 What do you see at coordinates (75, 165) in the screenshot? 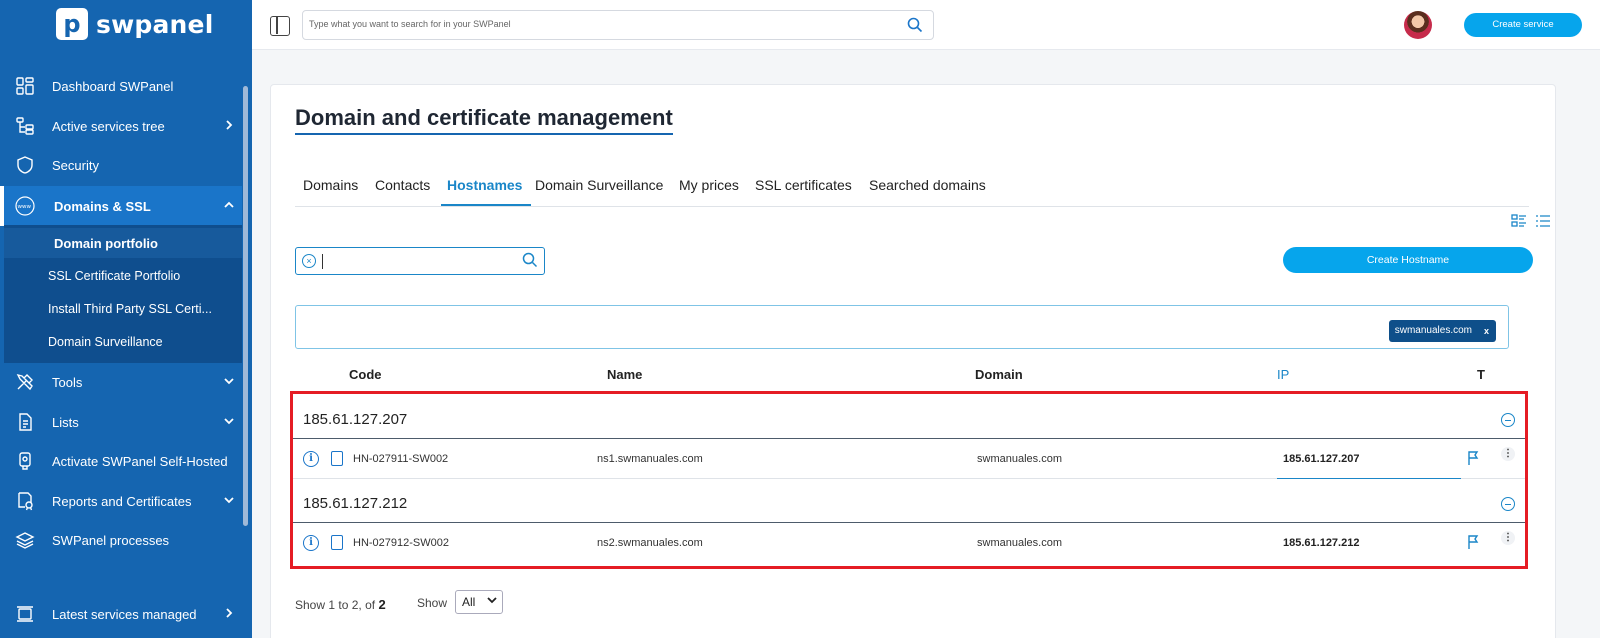
I see `sidebar-item-label: Security` at bounding box center [75, 165].